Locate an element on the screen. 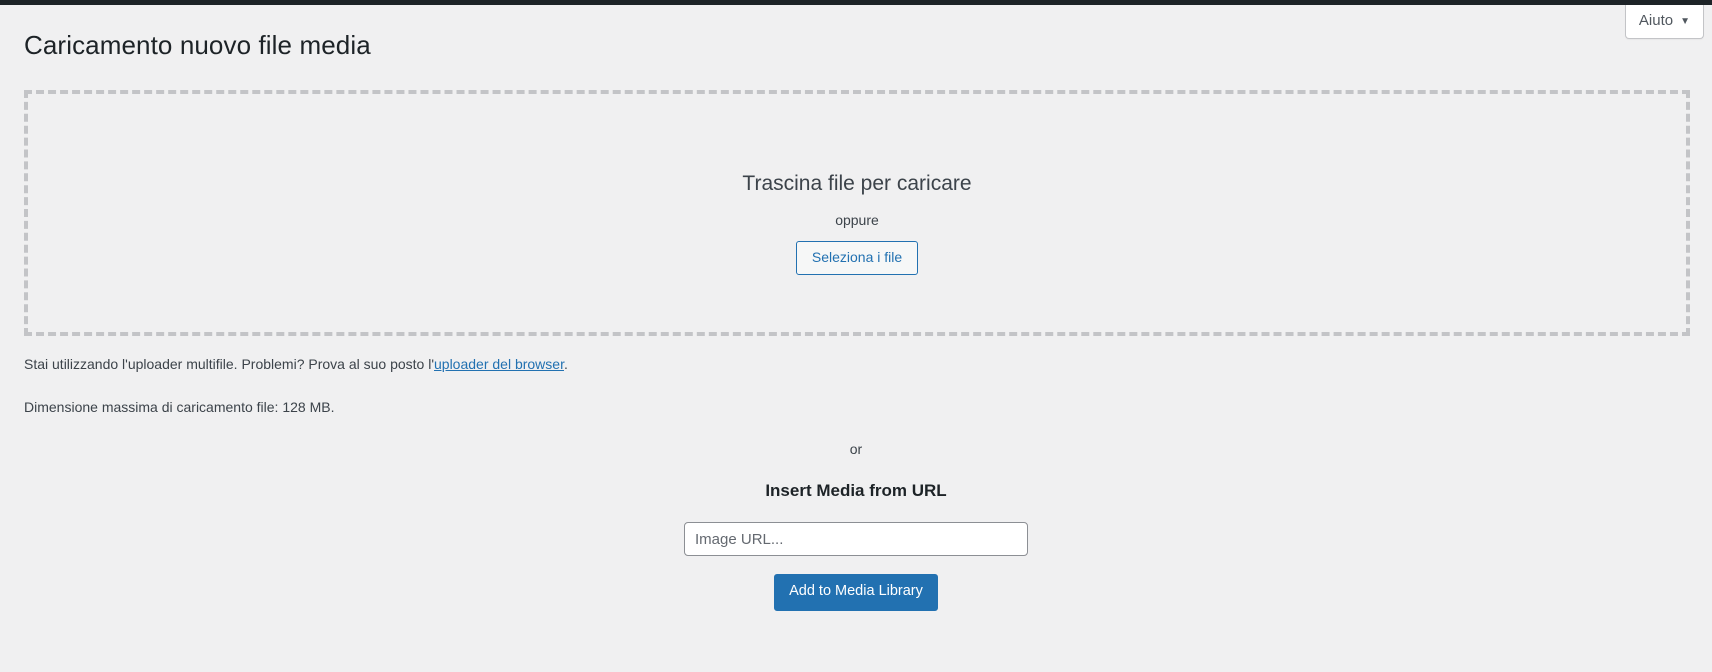 This screenshot has height=672, width=1712. select-files-button: Seleziona i file is located at coordinates (857, 258).